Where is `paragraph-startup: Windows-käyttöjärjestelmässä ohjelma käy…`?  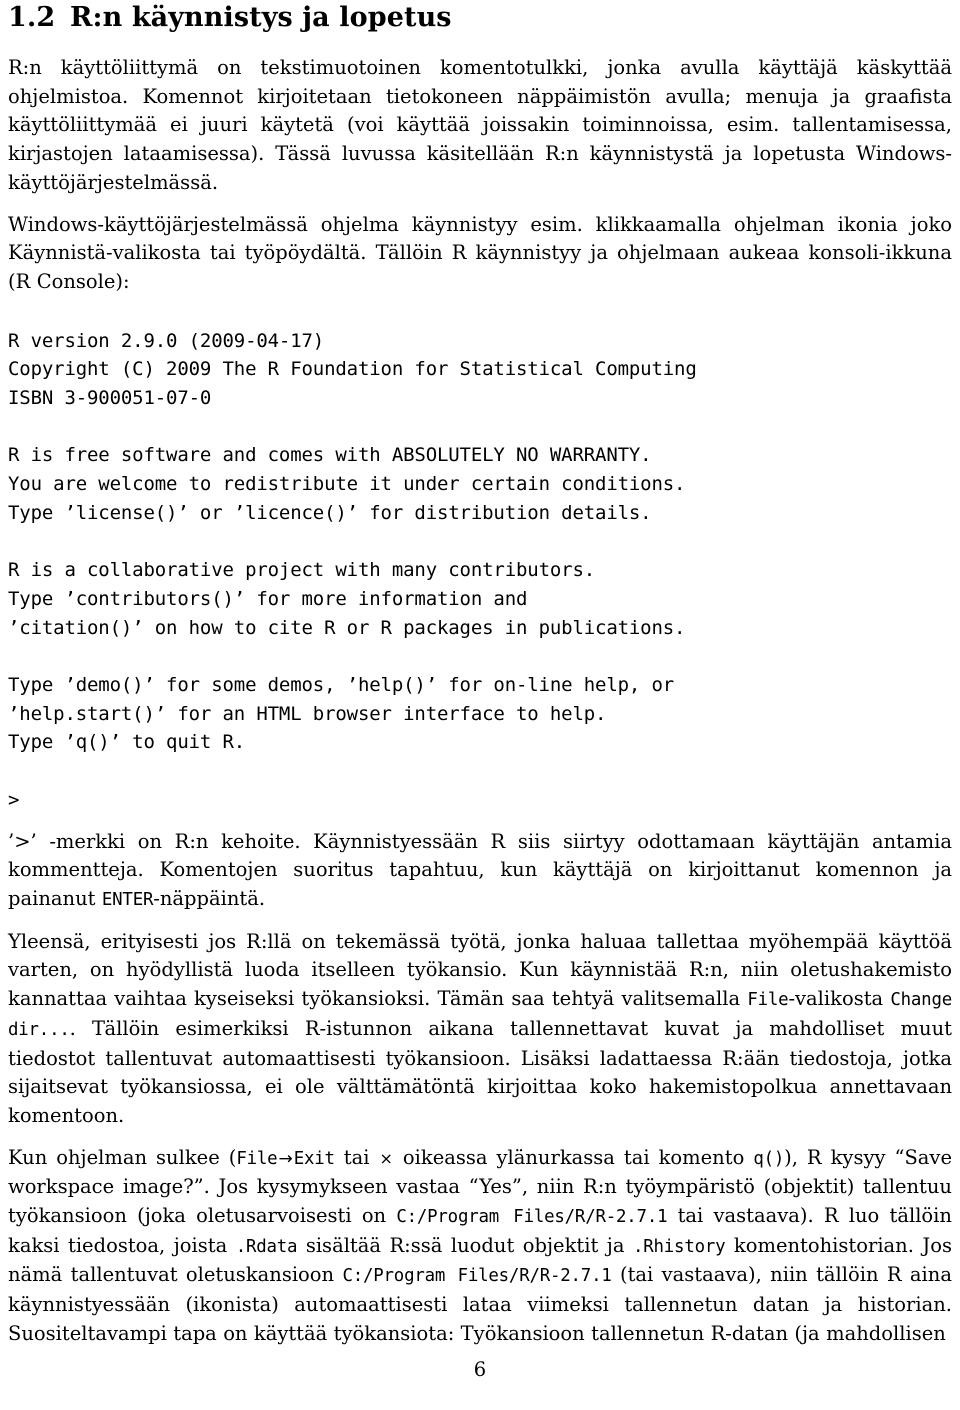 paragraph-startup: Windows-käyttöjärjestelmässä ohjelma käy… is located at coordinates (480, 252).